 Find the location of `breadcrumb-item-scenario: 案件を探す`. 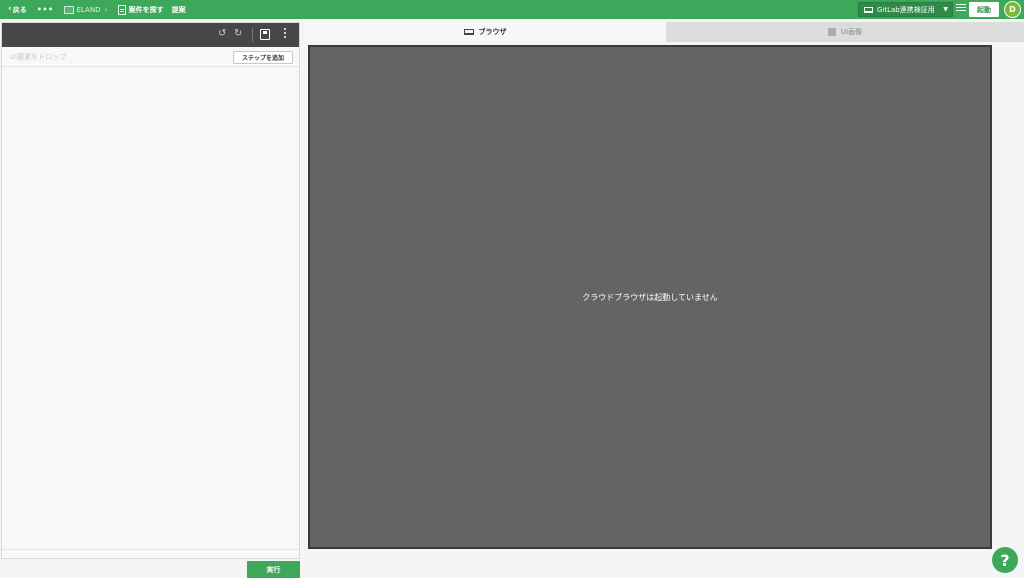

breadcrumb-item-scenario: 案件を探す is located at coordinates (140, 9).